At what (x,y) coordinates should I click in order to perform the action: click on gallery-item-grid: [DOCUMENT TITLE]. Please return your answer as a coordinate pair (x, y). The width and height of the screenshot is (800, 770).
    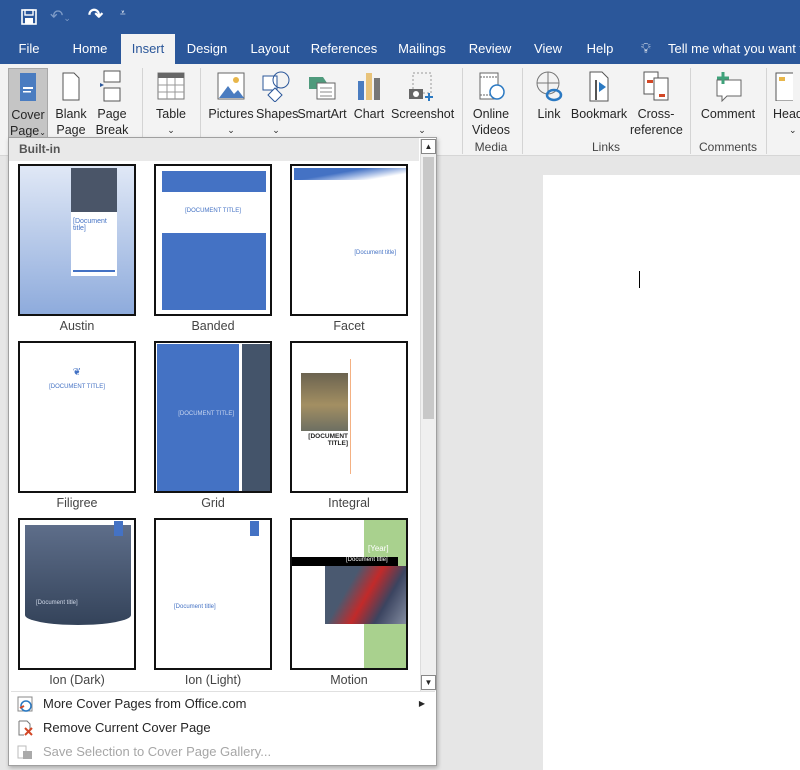
    Looking at the image, I should click on (213, 417).